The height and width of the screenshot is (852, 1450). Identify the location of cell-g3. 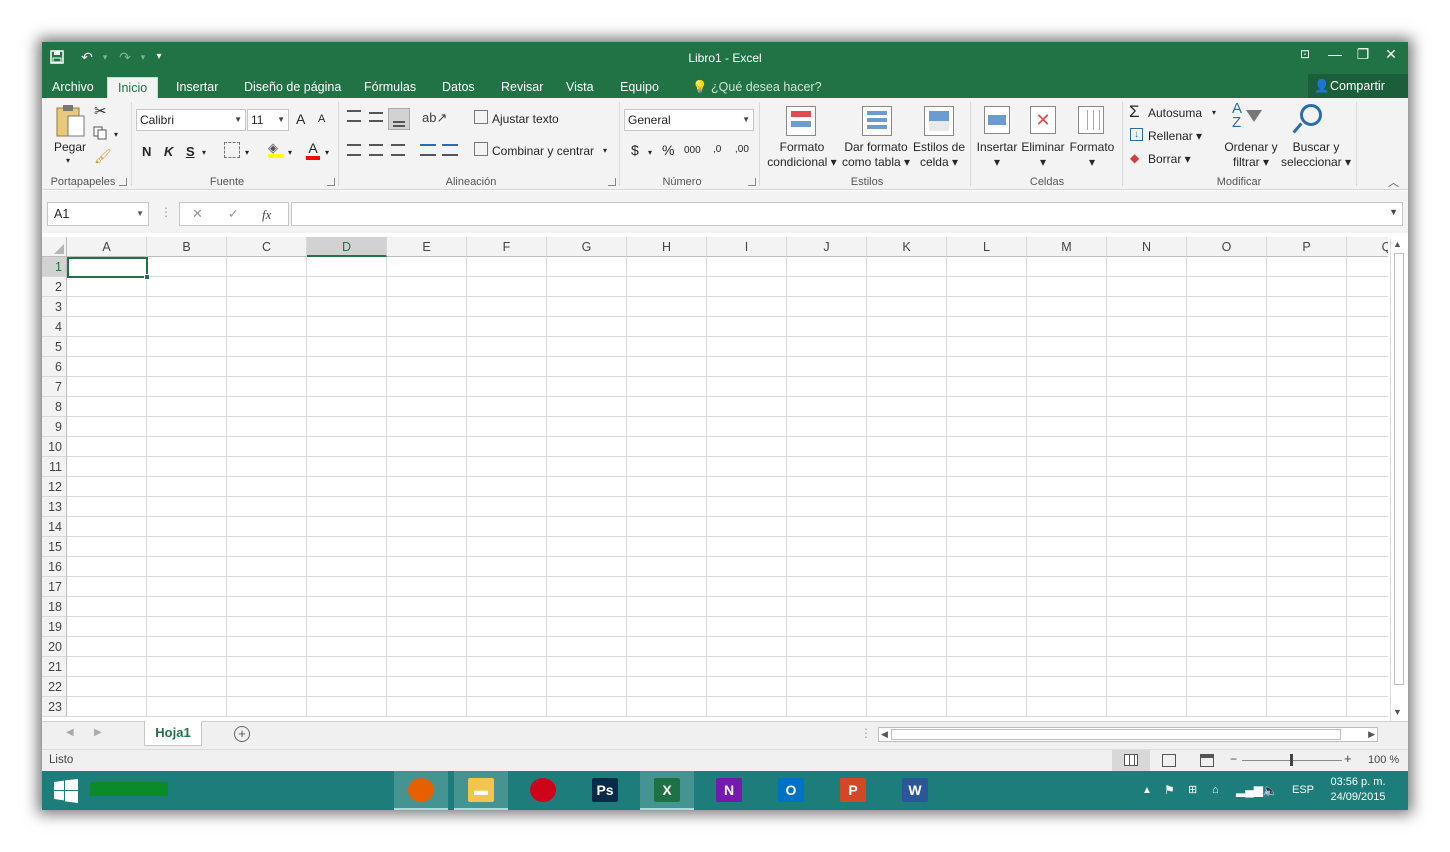
(587, 307).